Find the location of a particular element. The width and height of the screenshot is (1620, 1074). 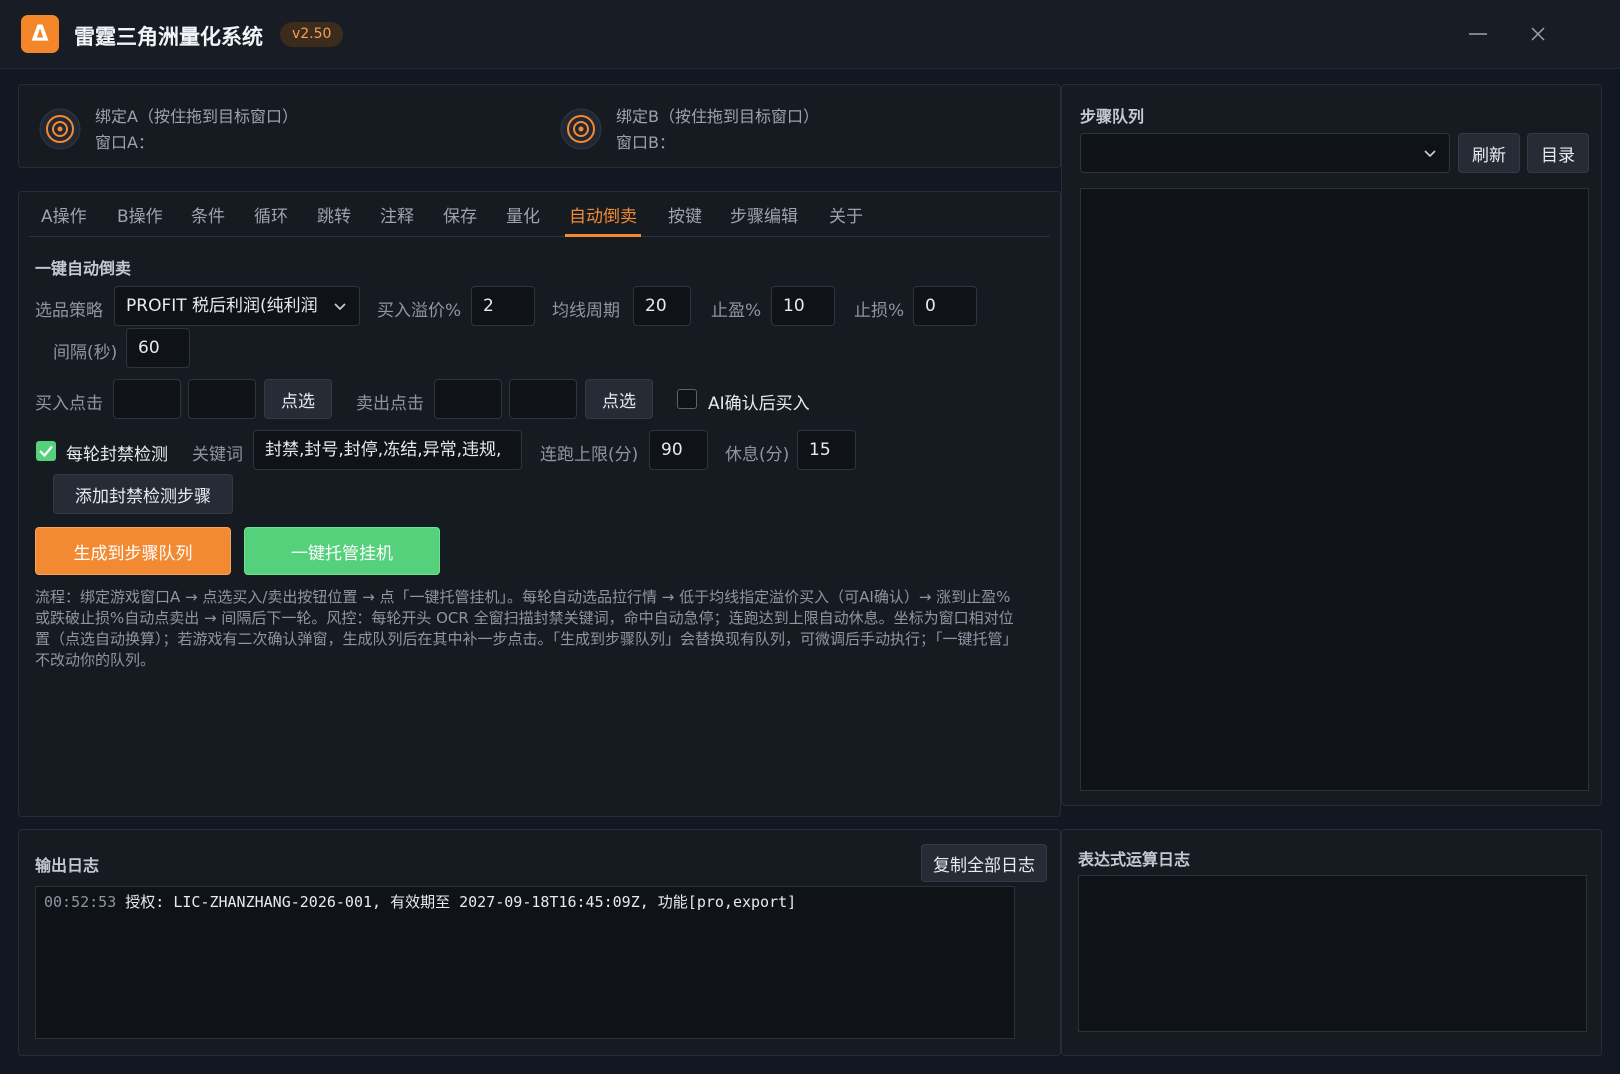

refresh-button: 刷新 is located at coordinates (1489, 153).